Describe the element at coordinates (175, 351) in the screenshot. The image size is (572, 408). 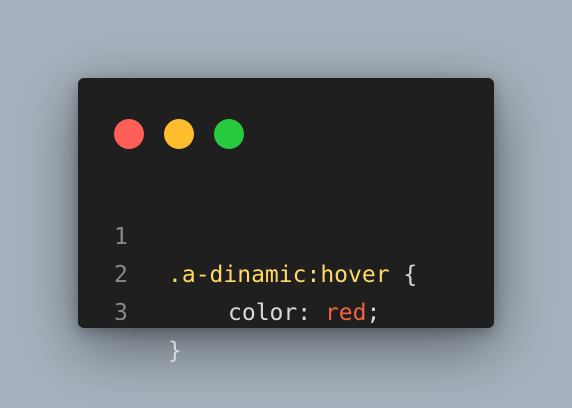
I see `close-brace: }` at that location.